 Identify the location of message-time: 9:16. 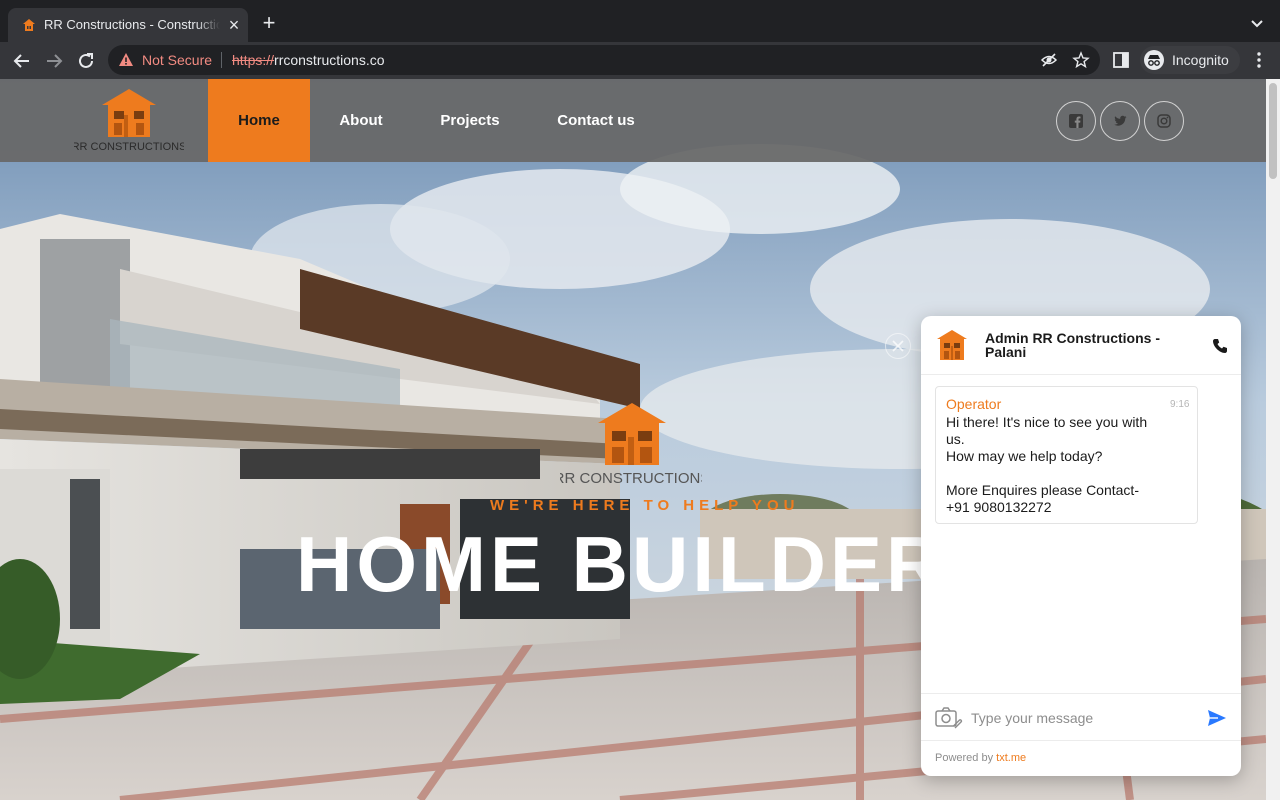
(1180, 404).